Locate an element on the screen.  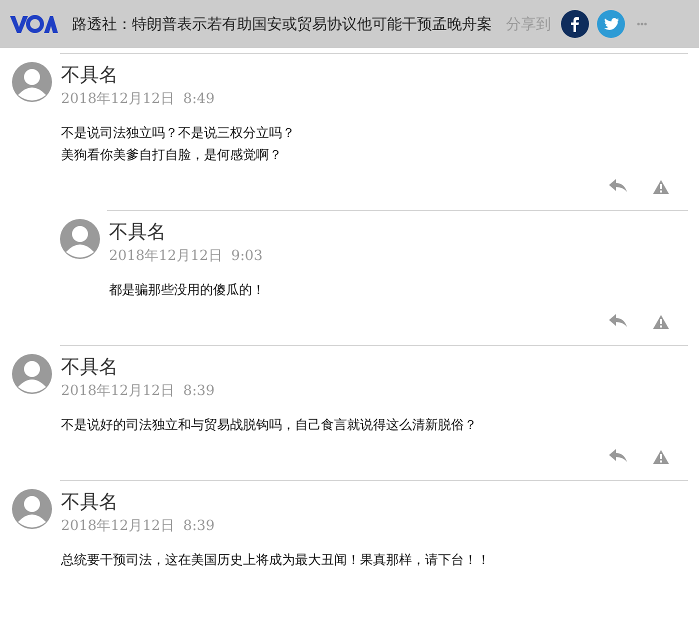
facebook-icon is located at coordinates (575, 24).